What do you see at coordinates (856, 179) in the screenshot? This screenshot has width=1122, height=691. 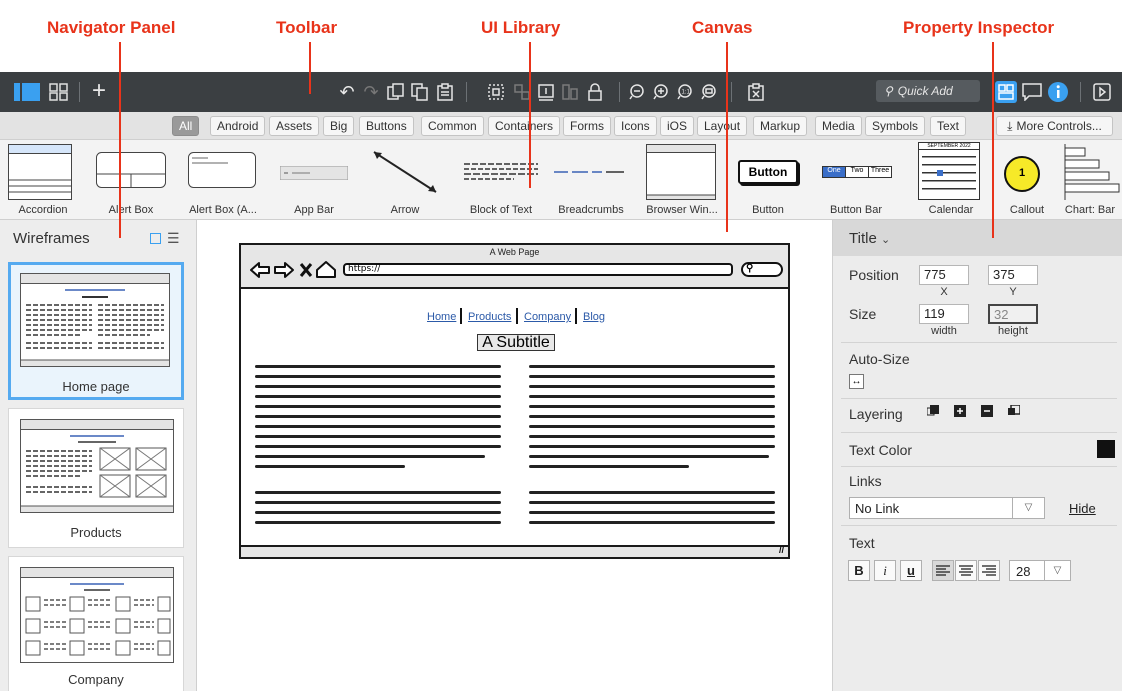 I see `library-item-button-bar: One Two Three Button Bar` at bounding box center [856, 179].